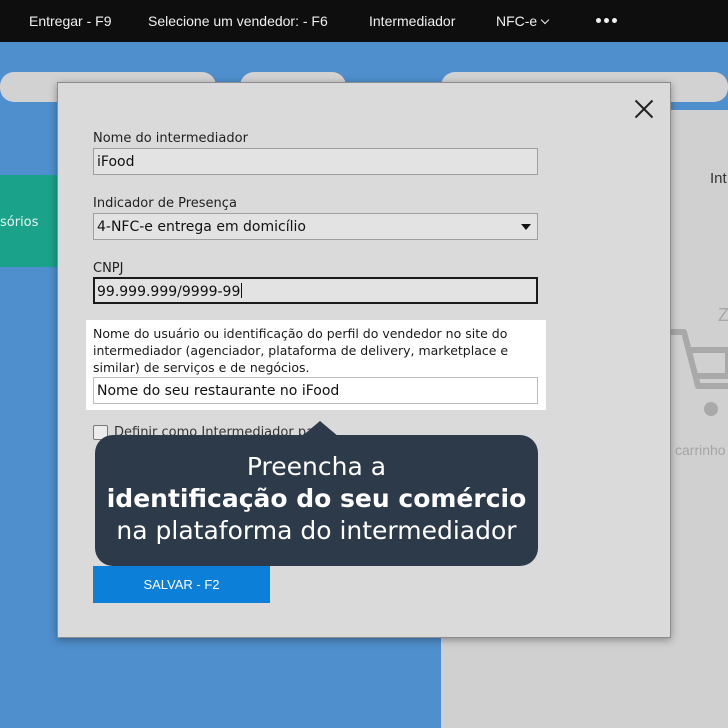 Image resolution: width=728 pixels, height=728 pixels. Describe the element at coordinates (644, 109) in the screenshot. I see `close-icon` at that location.